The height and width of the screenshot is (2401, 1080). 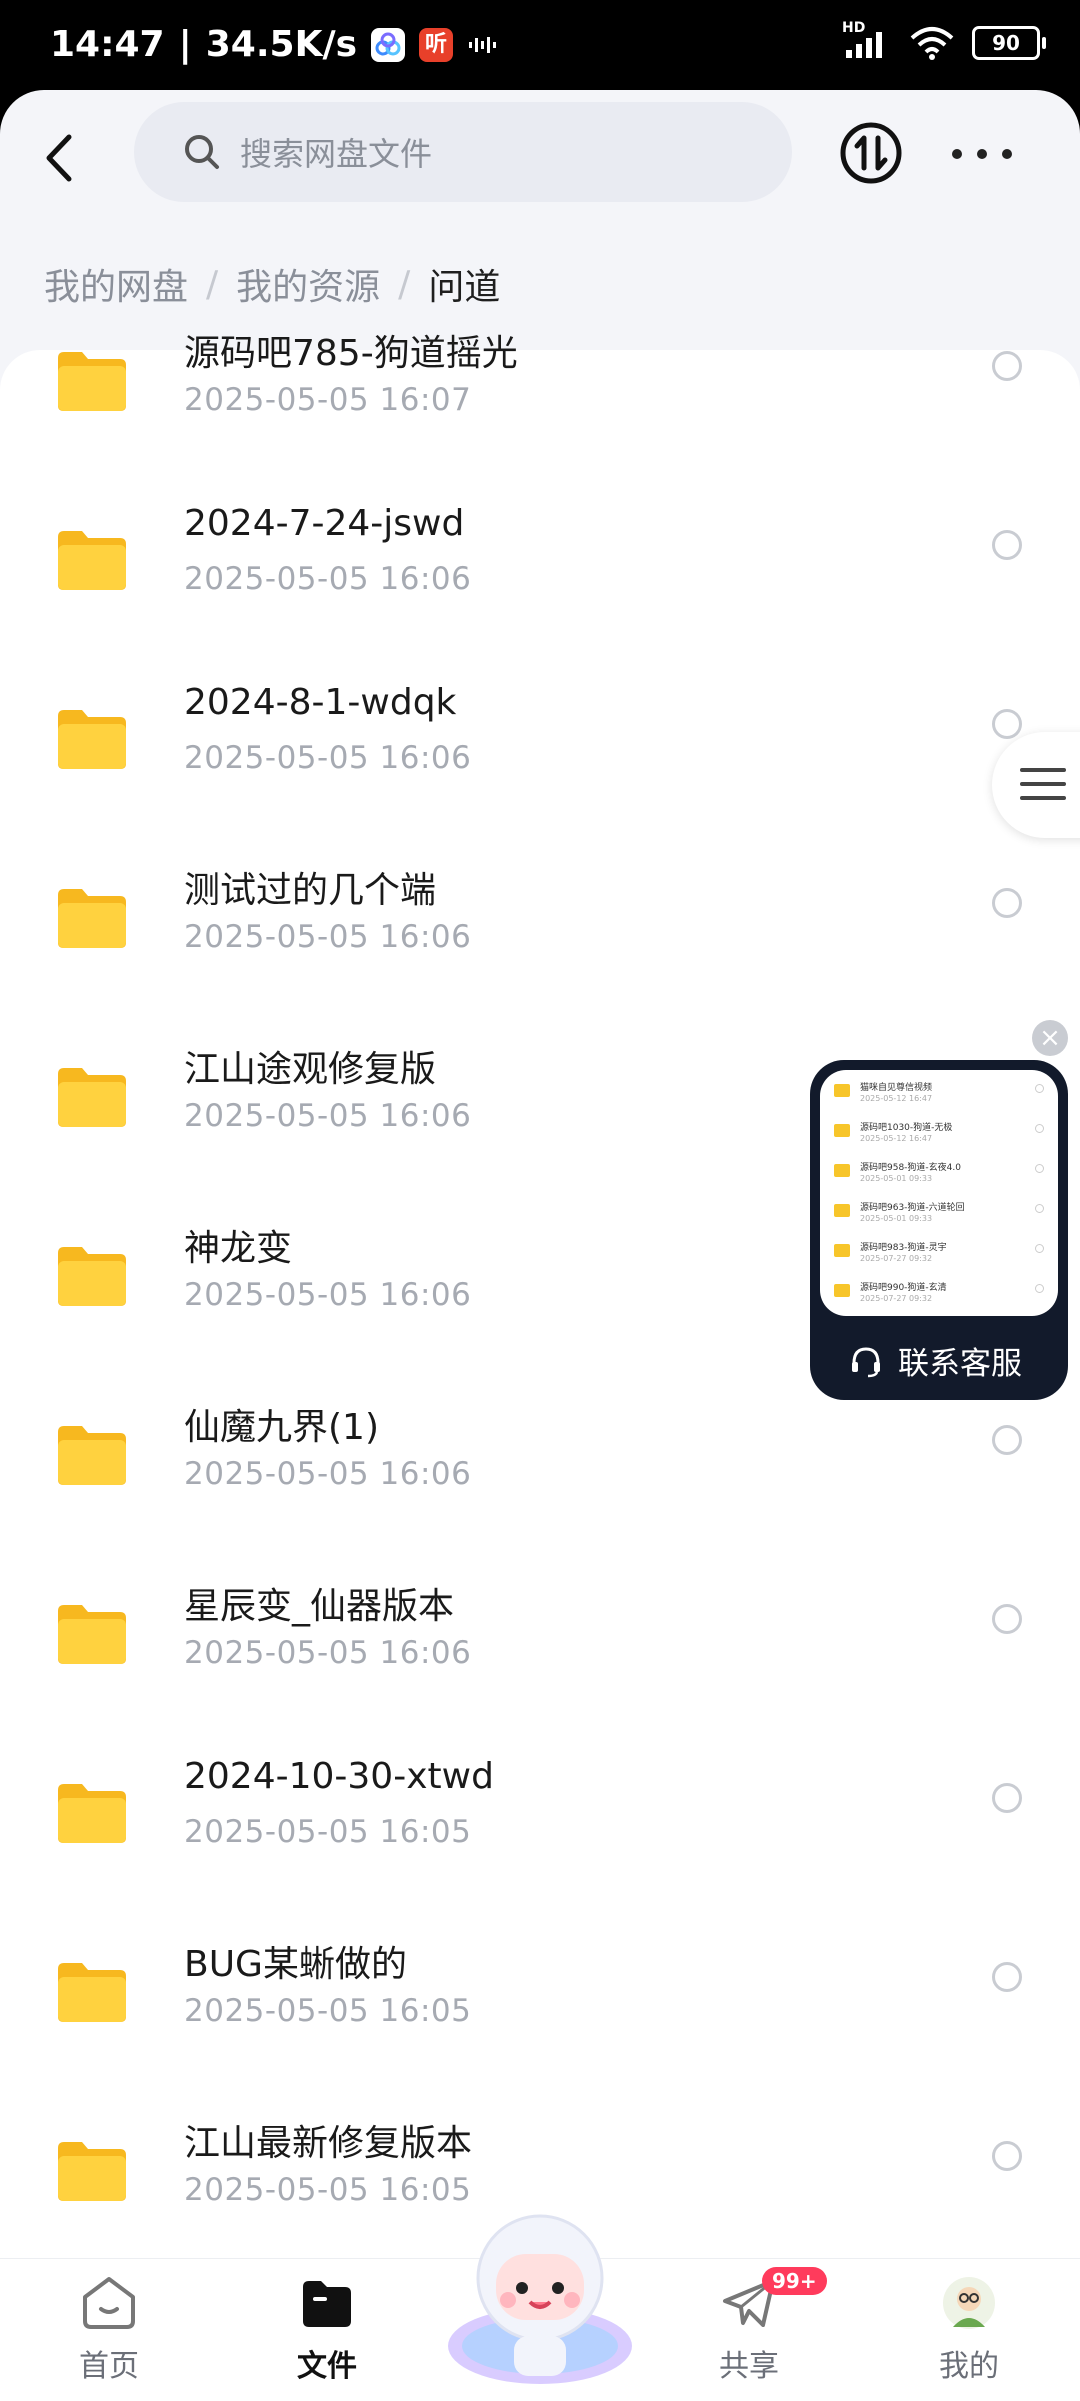 I want to click on status-bar: 14:47 | 34.5K/s 听 HD 90, so click(x=540, y=46).